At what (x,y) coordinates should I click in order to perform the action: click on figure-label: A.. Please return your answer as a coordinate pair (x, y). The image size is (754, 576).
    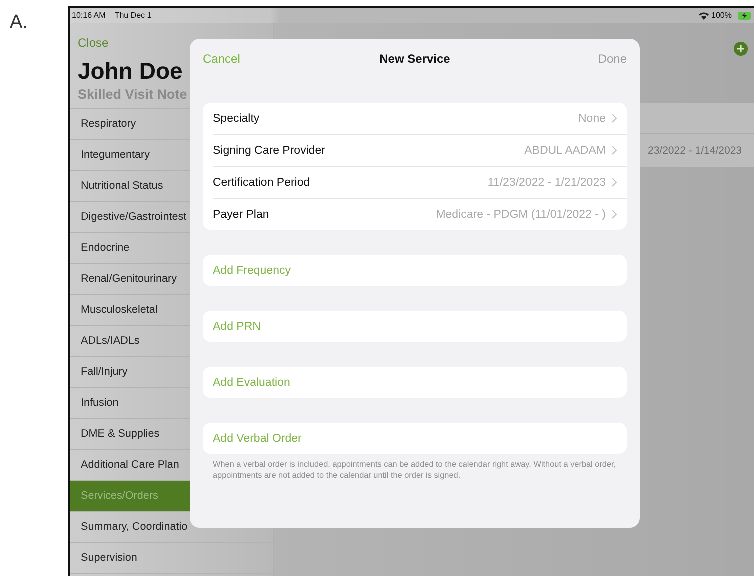
    Looking at the image, I should click on (19, 22).